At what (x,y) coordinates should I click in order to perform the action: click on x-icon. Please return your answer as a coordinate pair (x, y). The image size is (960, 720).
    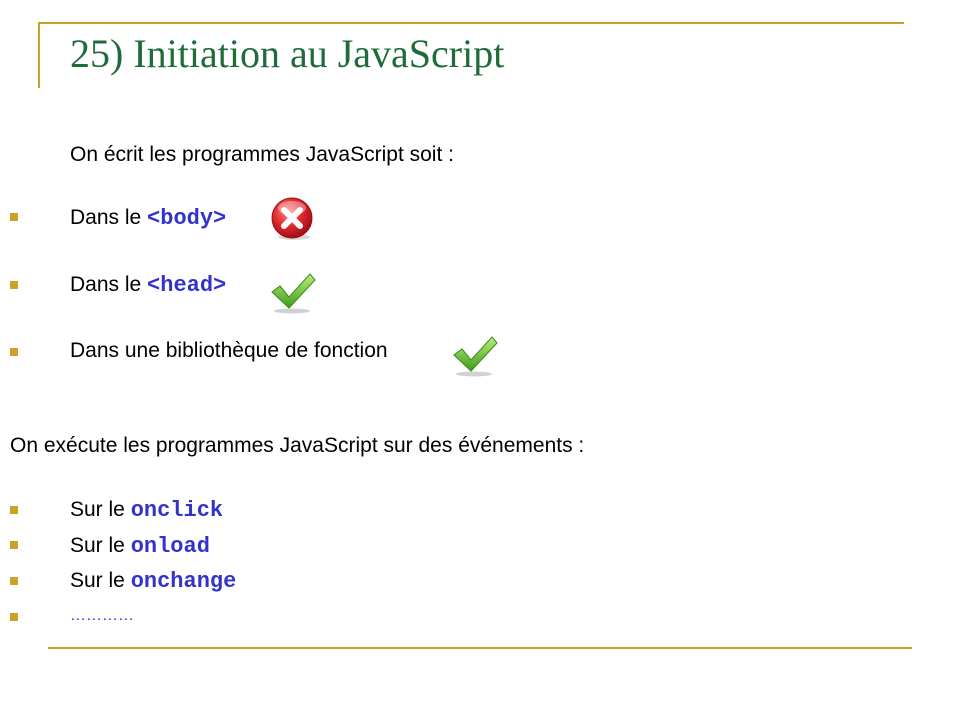
    Looking at the image, I should click on (293, 221).